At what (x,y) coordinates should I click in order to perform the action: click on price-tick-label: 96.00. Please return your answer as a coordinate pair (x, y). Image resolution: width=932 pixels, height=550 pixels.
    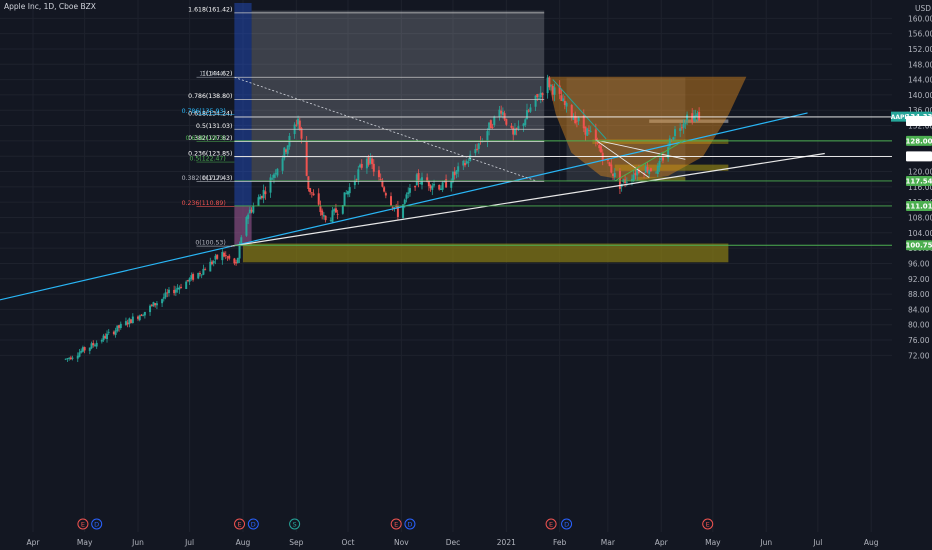
    Looking at the image, I should click on (919, 263).